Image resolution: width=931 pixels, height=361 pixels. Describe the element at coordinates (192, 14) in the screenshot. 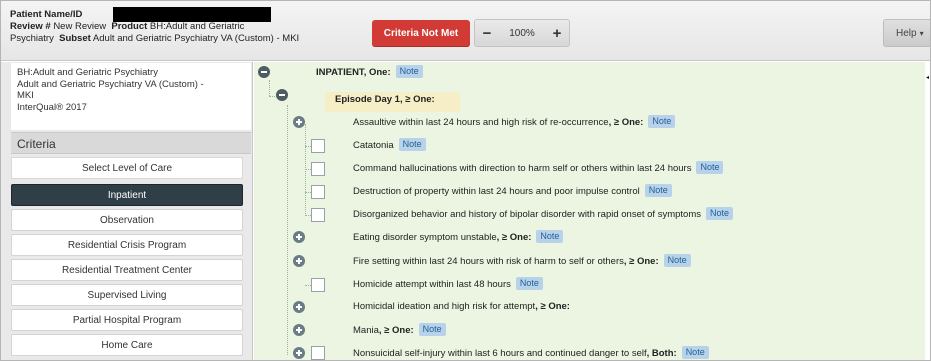

I see `redacted-patient-id` at that location.